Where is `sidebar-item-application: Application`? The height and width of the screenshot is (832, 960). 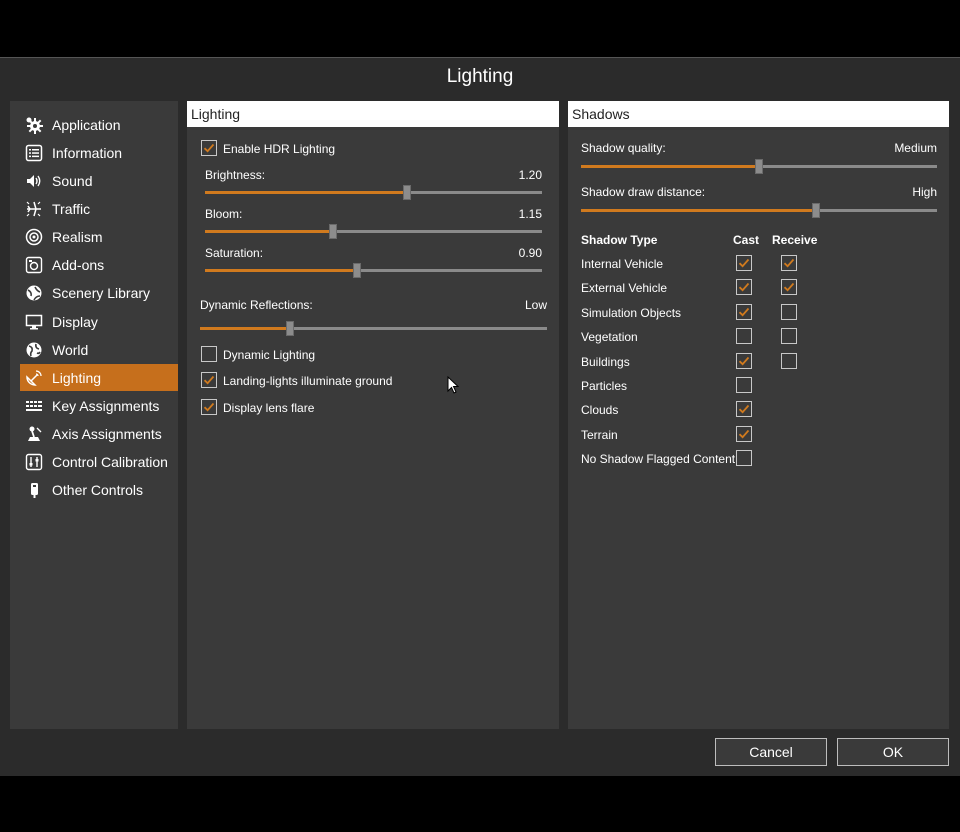 sidebar-item-application: Application is located at coordinates (99, 124).